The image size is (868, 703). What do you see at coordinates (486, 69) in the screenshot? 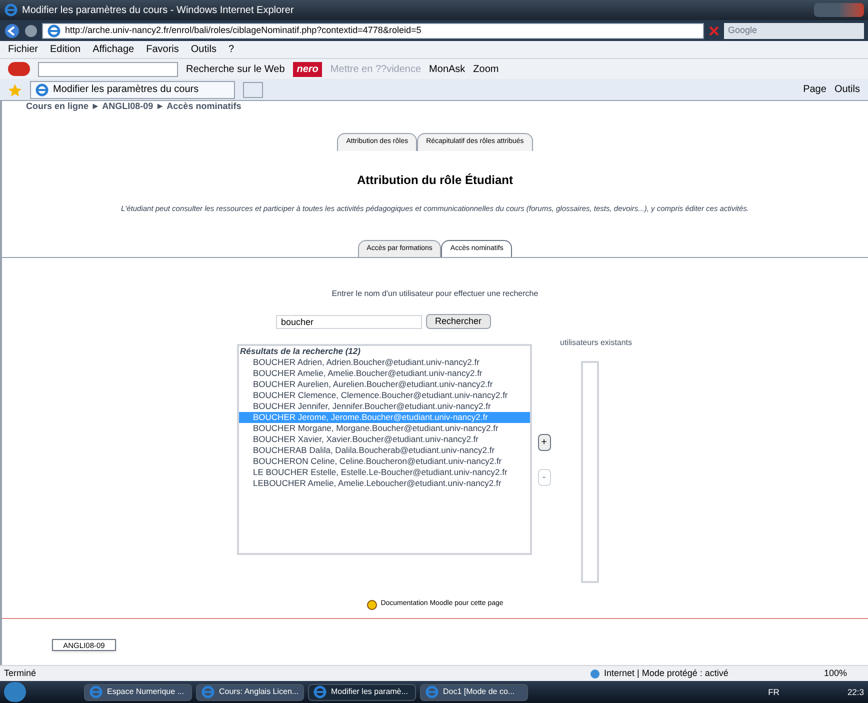
I see `toolbar-button: Zoom` at bounding box center [486, 69].